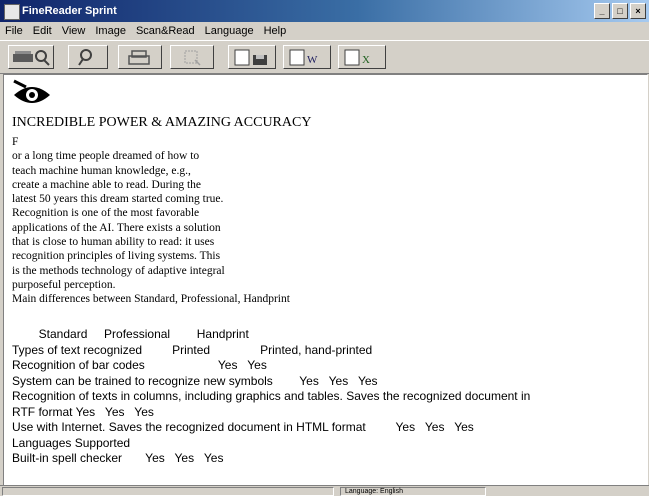  I want to click on app-icon, so click(12, 12).